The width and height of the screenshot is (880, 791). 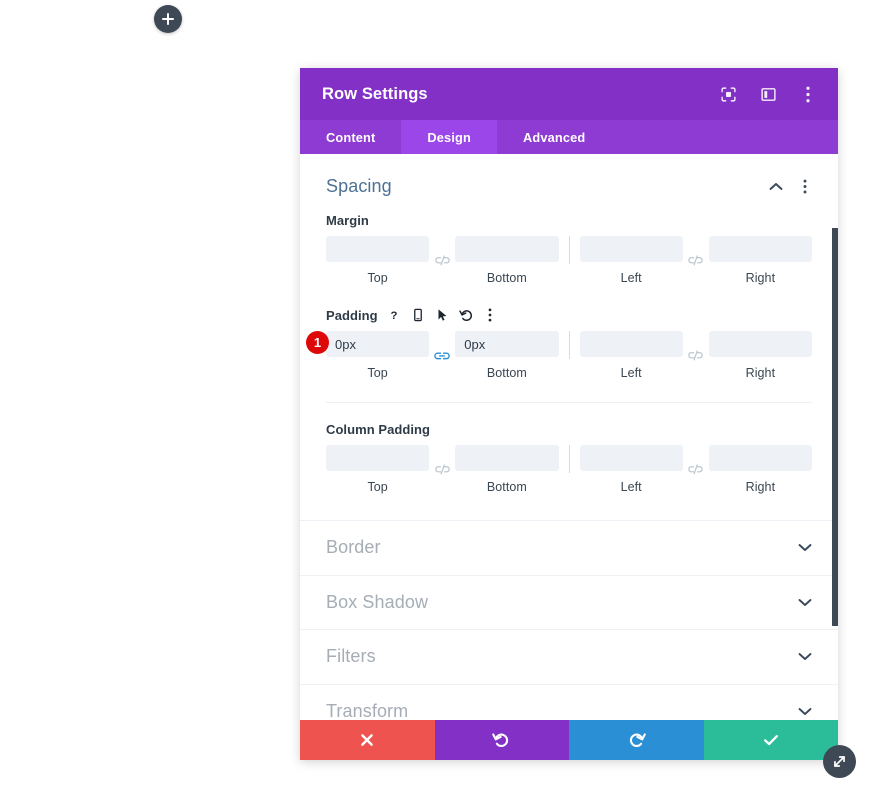 I want to click on section-transform: Transform, so click(x=569, y=702).